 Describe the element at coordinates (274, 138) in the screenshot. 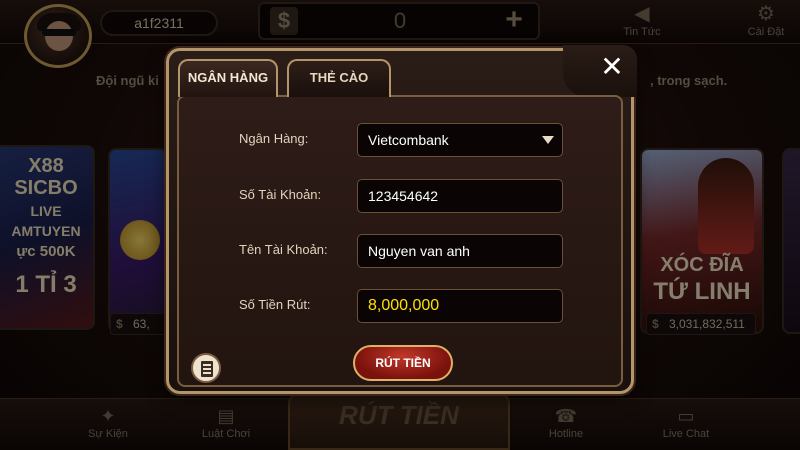

I see `bank-label: Ngân Hàng:` at that location.